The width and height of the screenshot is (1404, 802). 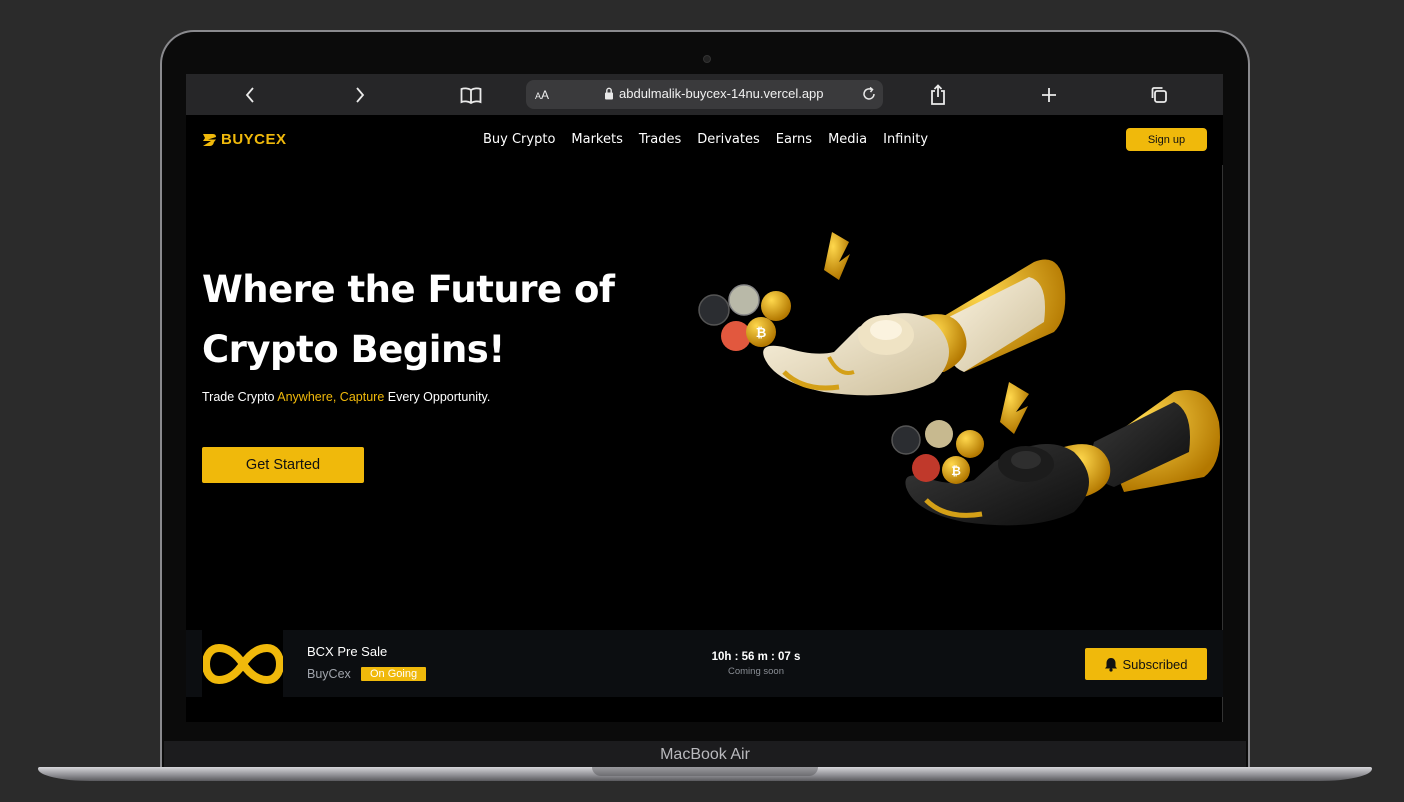 I want to click on plus-icon, so click(x=1049, y=94).